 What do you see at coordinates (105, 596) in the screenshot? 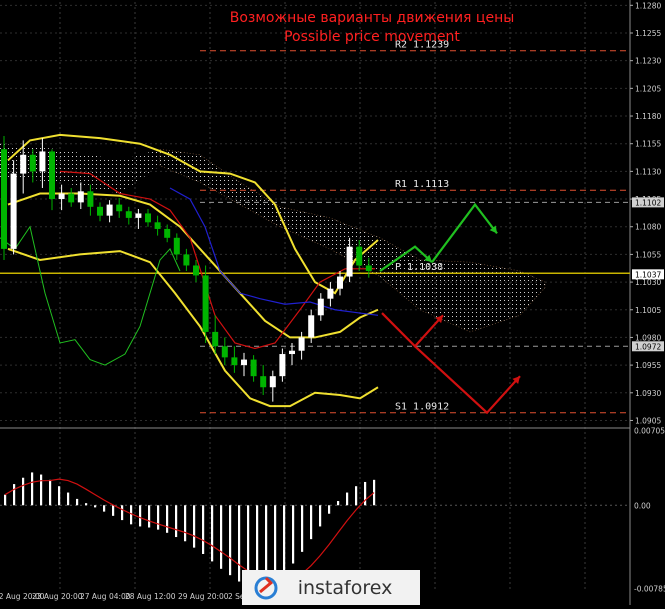
I see `time-tick-label: 27 Aug 04:00` at bounding box center [105, 596].